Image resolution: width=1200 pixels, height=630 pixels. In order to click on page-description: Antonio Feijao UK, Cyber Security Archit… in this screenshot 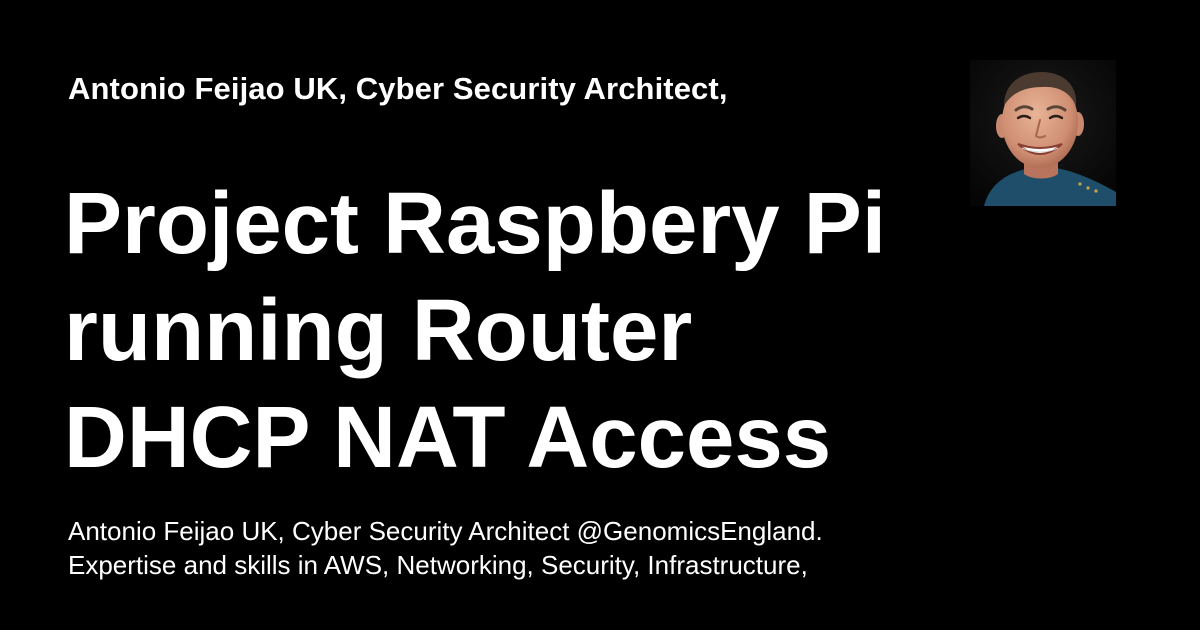, I will do `click(518, 548)`.